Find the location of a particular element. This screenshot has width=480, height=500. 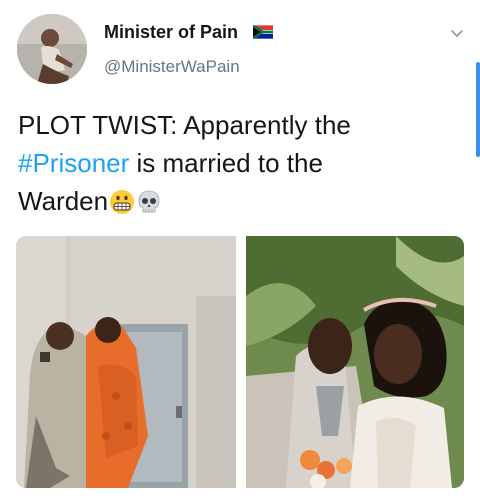

south-africa-flag-icon is located at coordinates (263, 32).